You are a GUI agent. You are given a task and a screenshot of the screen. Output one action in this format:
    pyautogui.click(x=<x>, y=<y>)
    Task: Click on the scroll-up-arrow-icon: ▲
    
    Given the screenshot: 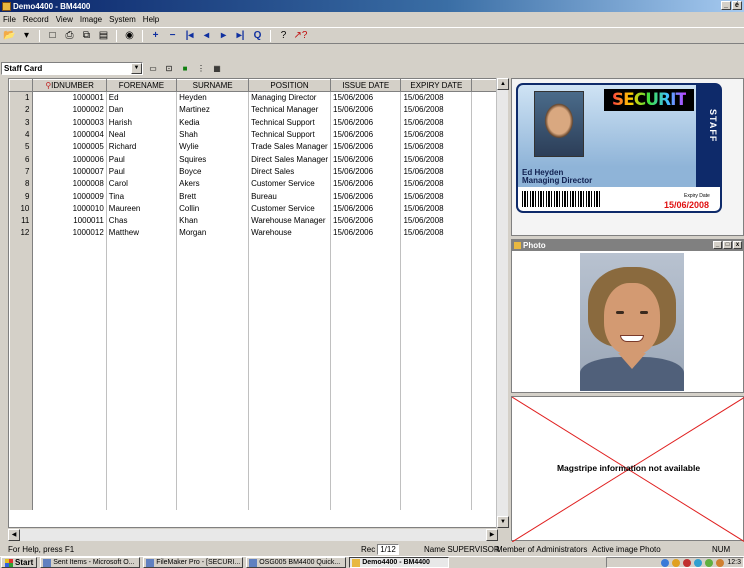 What is the action you would take?
    pyautogui.click(x=503, y=84)
    